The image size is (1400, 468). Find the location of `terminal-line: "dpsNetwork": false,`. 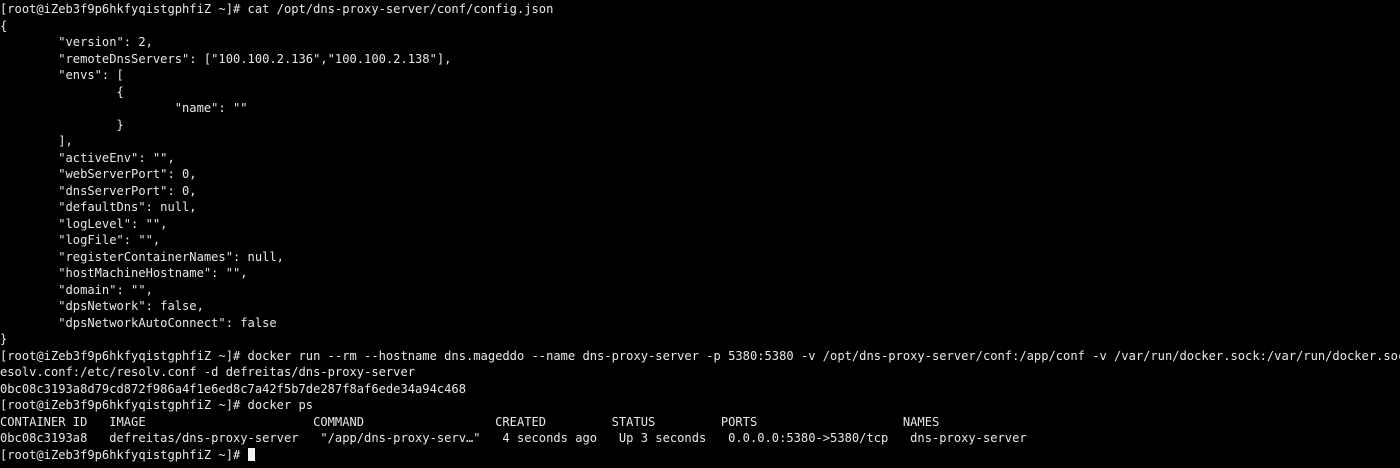

terminal-line: "dpsNetwork": false, is located at coordinates (102, 306).